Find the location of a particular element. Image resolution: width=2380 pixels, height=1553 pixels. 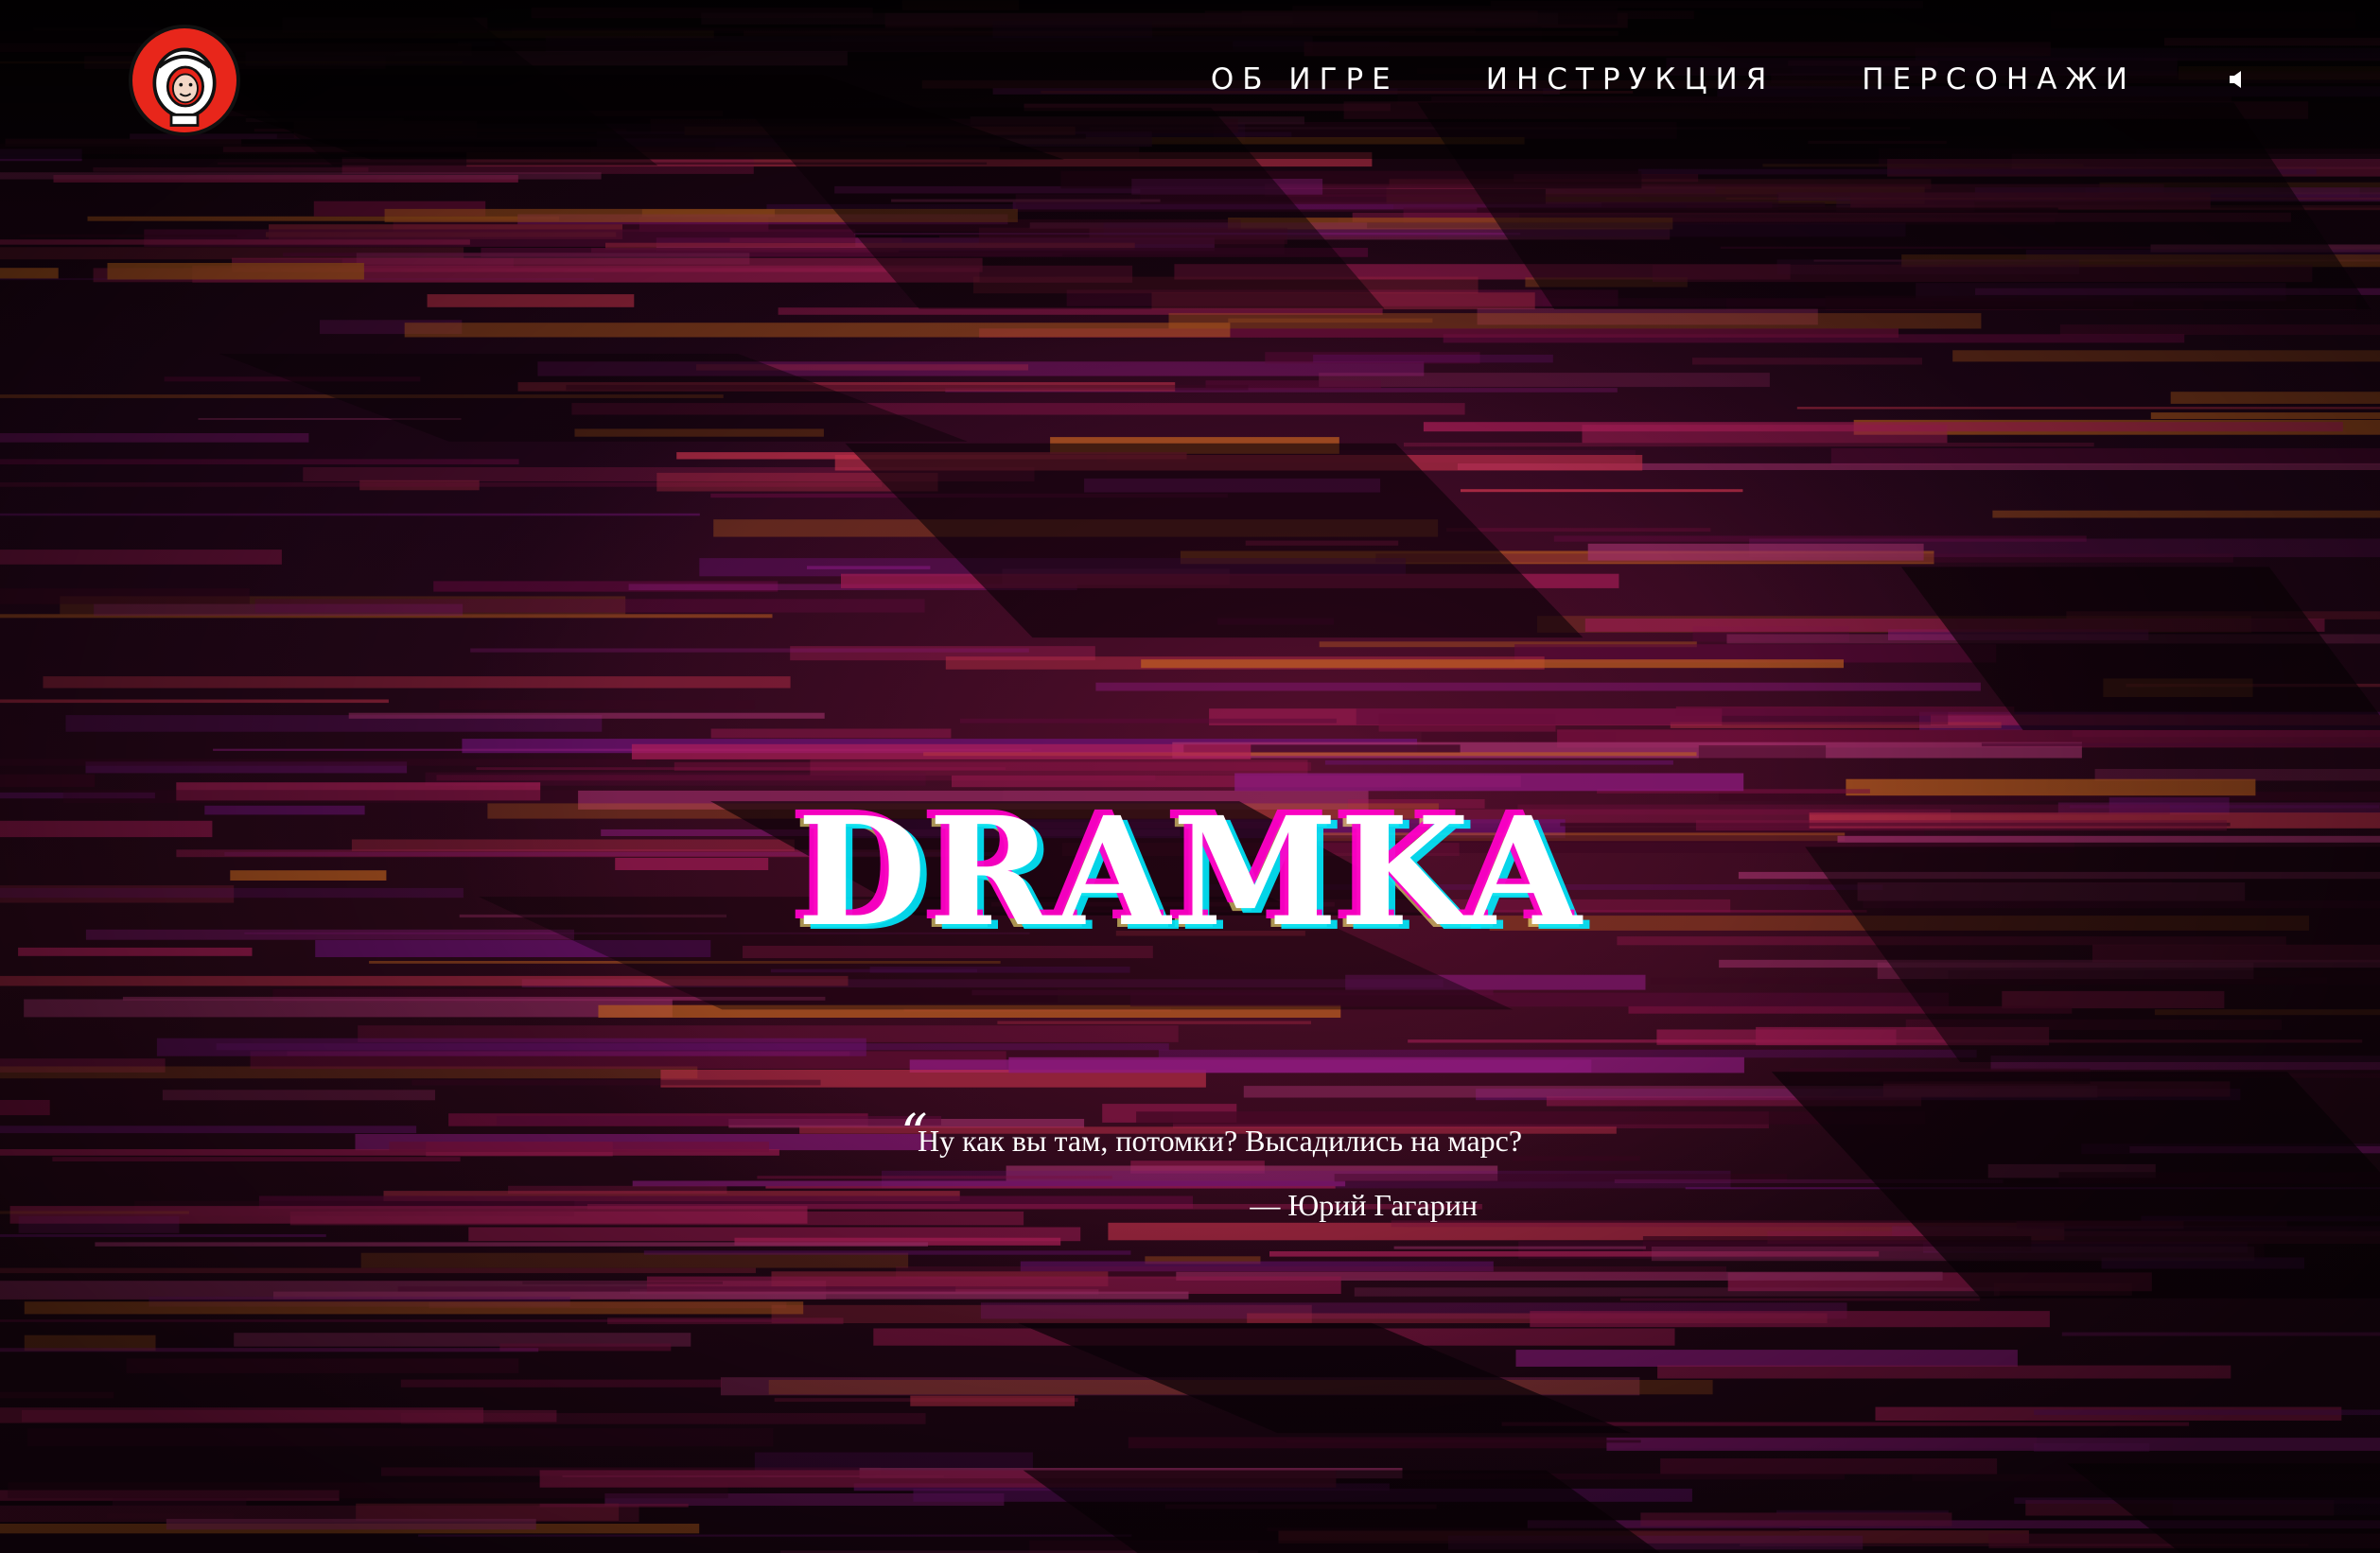

top-header: ОБ ИГРЕ ИНСТРУКЦИЯ ПЕРСОНАЖИ is located at coordinates (1190, 79).